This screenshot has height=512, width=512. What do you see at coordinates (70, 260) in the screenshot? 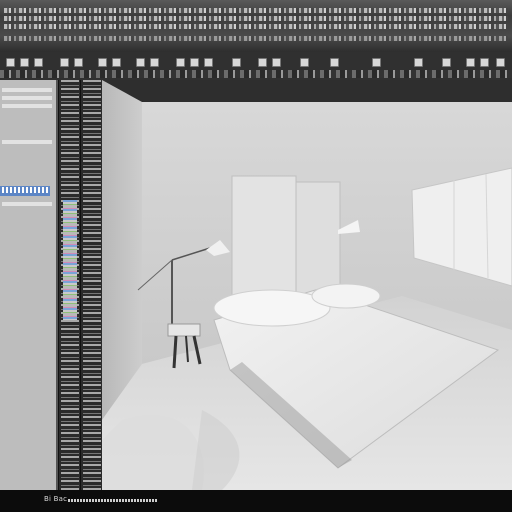
I see `color-track` at bounding box center [70, 260].